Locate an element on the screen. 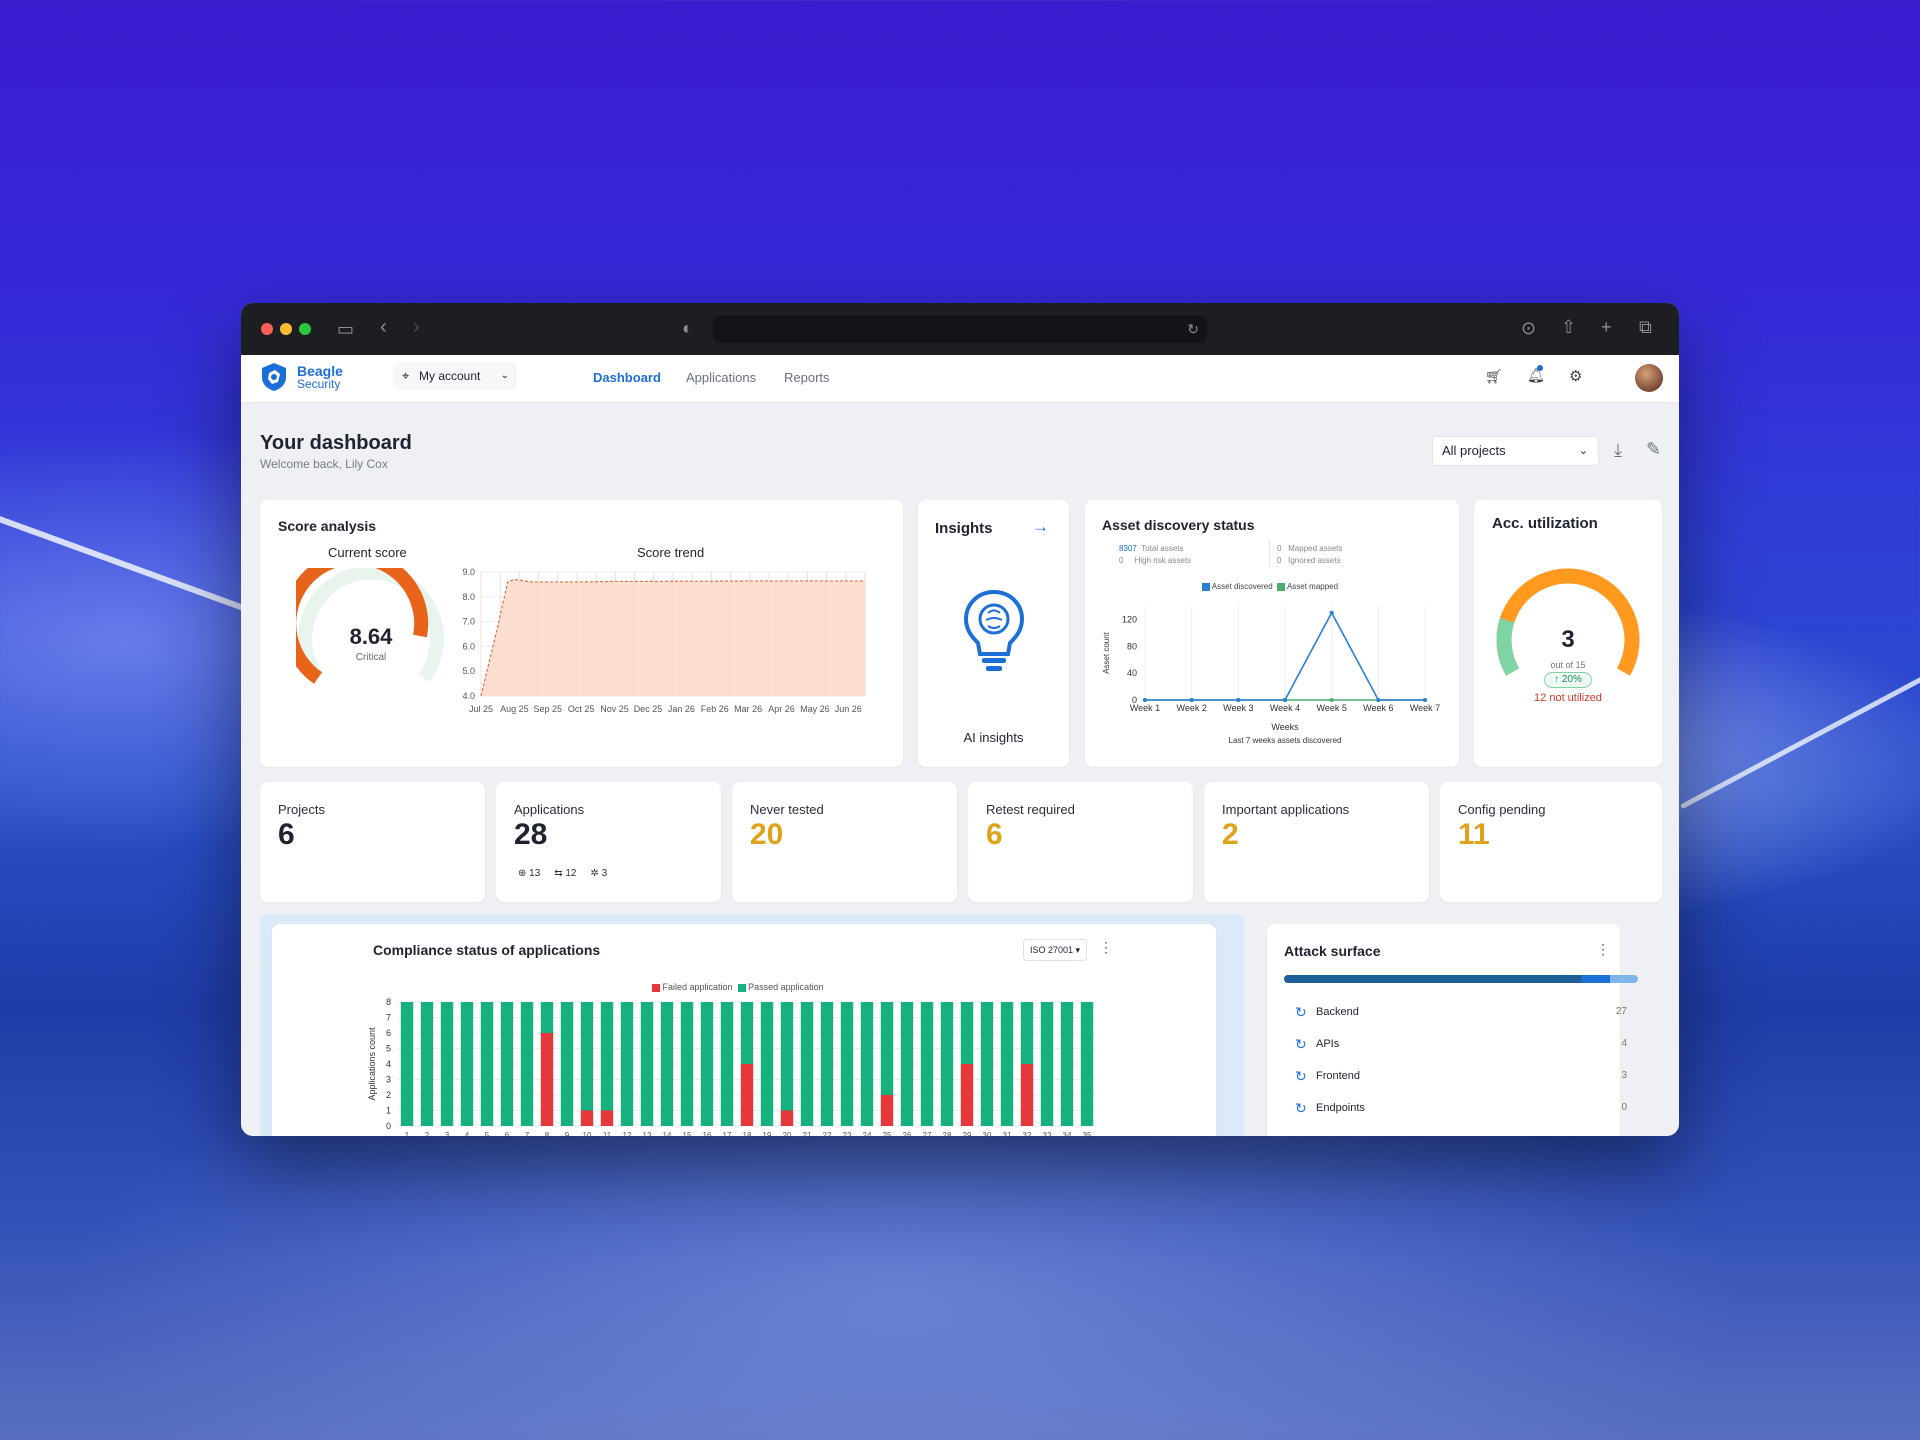 The width and height of the screenshot is (1920, 1440). compliance-x-tick: 12 is located at coordinates (627, 1133).